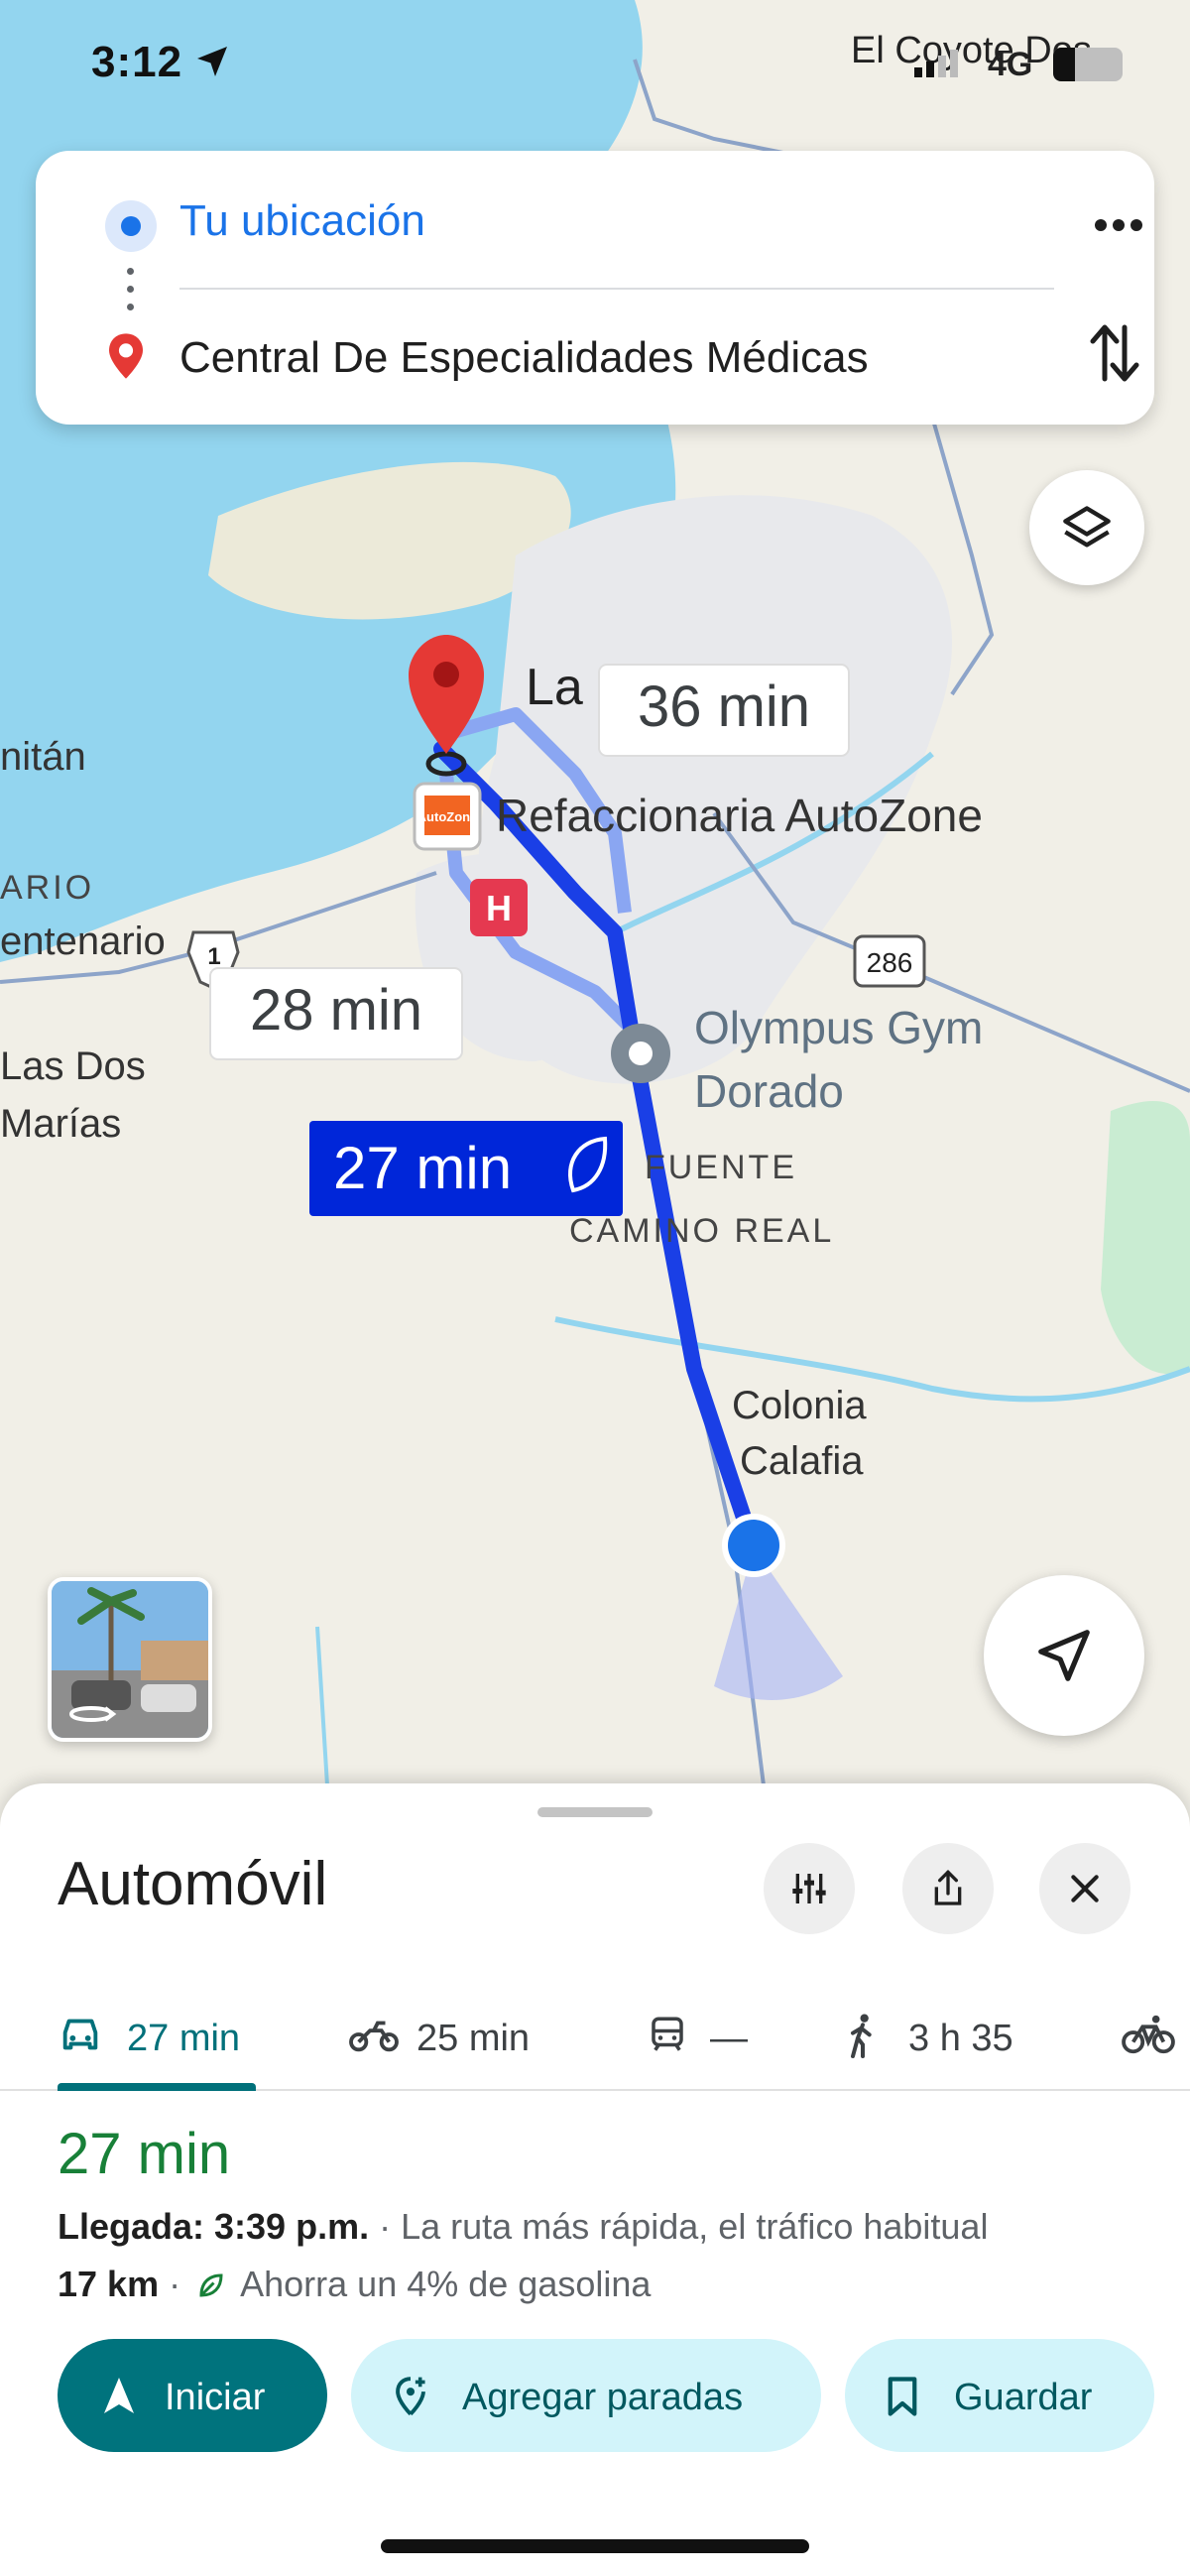 The image size is (1190, 2576). What do you see at coordinates (524, 358) in the screenshot?
I see `destination-field: Central De Especialidades Médicas` at bounding box center [524, 358].